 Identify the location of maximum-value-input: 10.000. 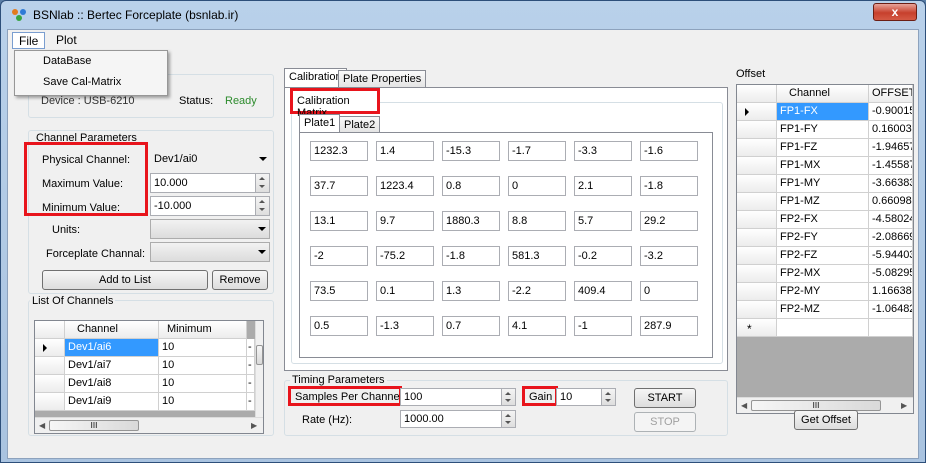
(210, 183).